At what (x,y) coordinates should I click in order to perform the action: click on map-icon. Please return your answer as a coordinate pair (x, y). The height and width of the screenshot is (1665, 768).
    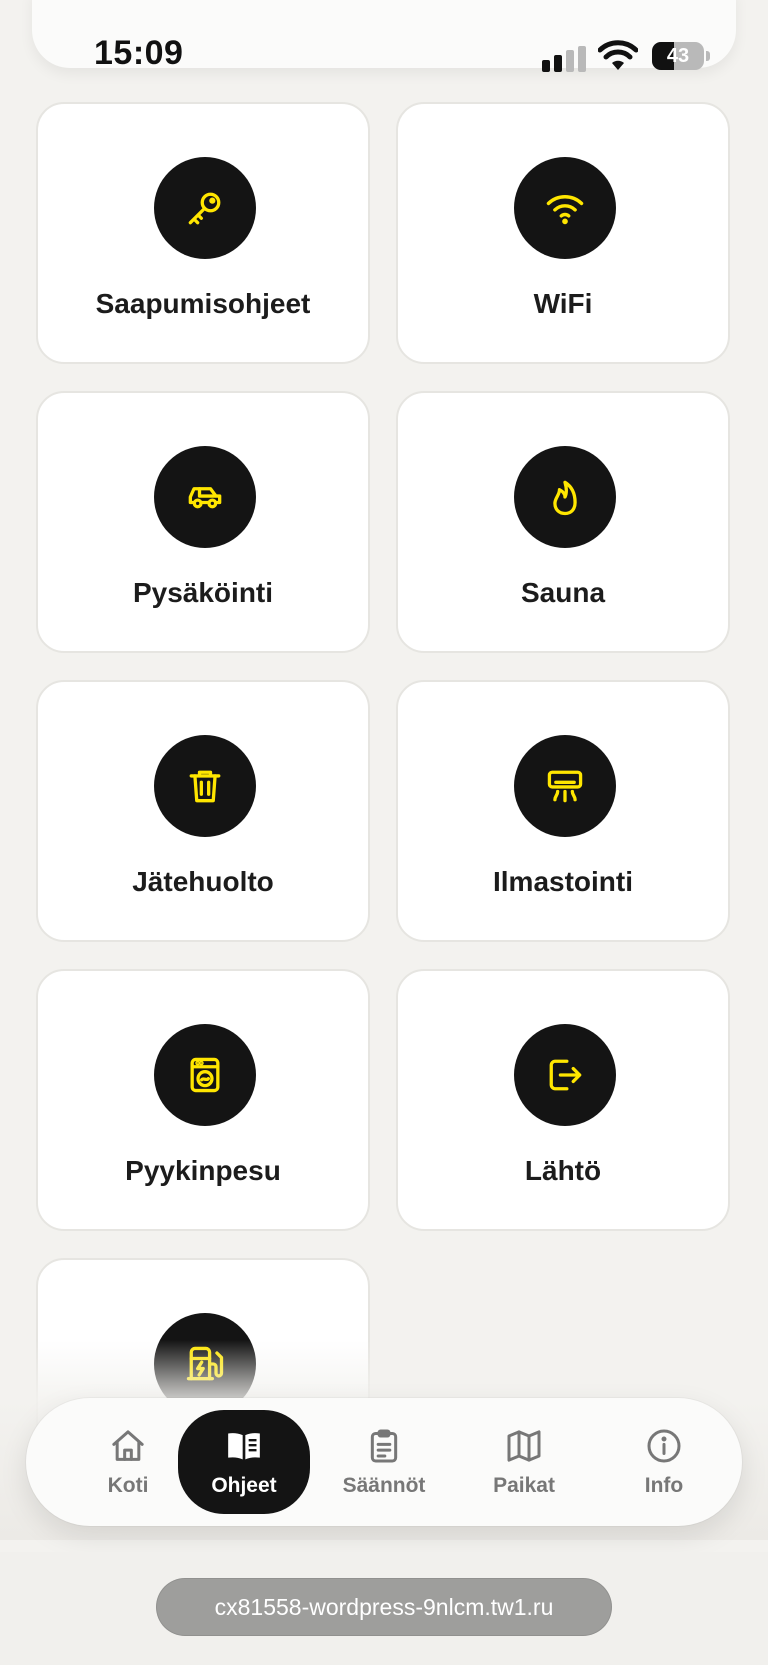
    Looking at the image, I should click on (524, 1446).